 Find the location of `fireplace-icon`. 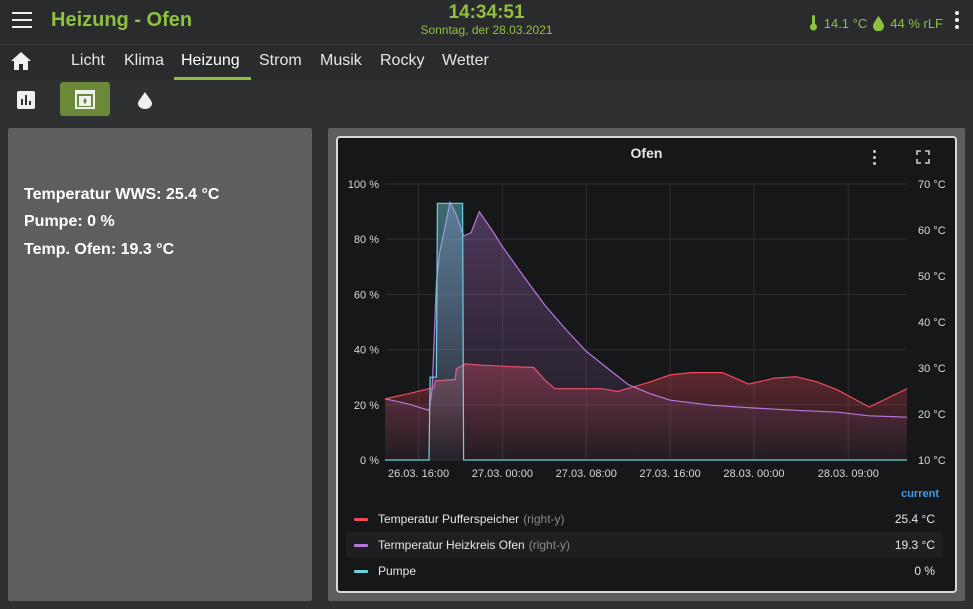

fireplace-icon is located at coordinates (85, 99).